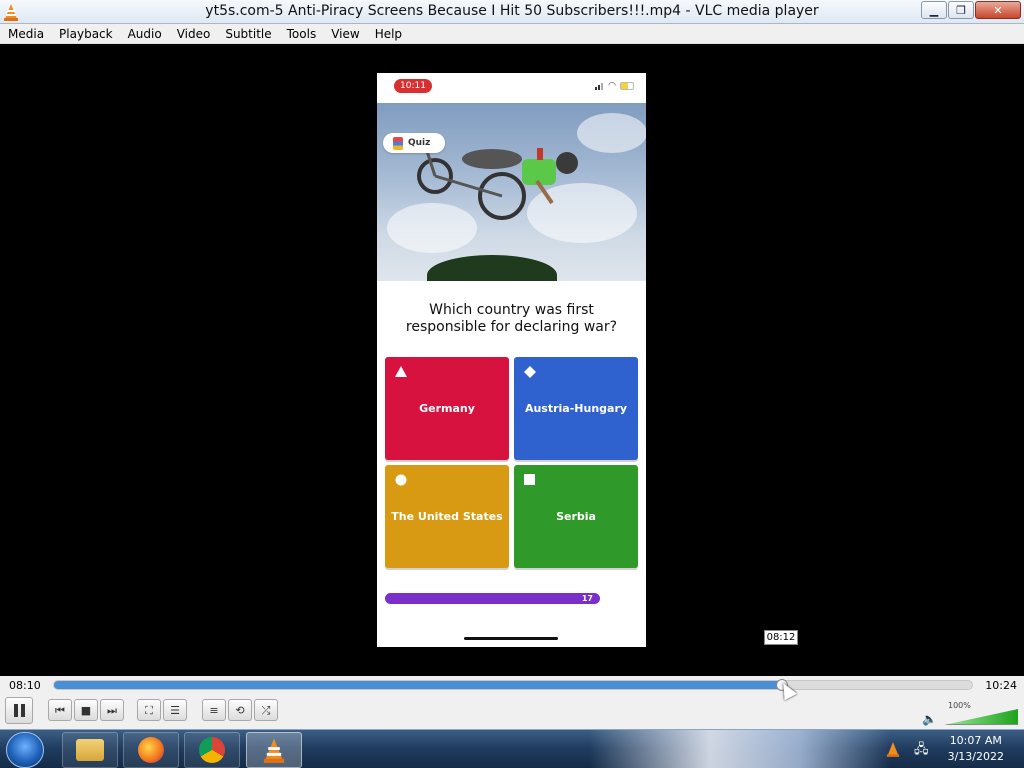 Image resolution: width=1024 pixels, height=768 pixels. I want to click on next-icon: ⏭, so click(112, 710).